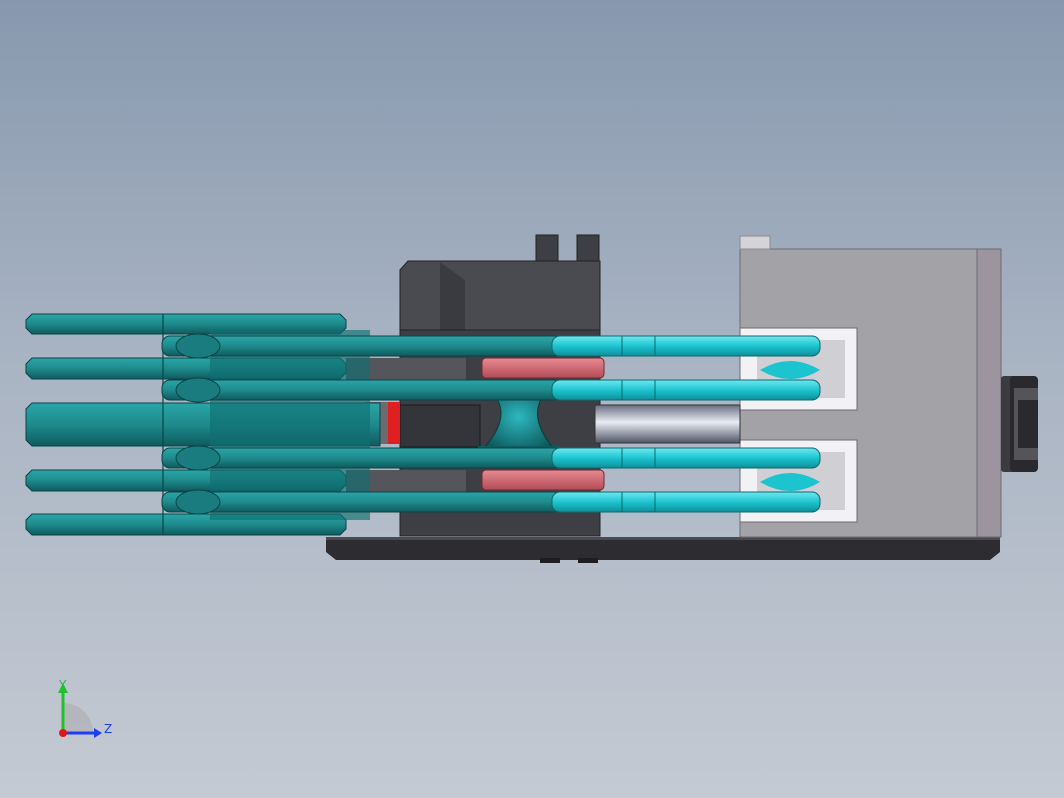  Describe the element at coordinates (62, 685) in the screenshot. I see `y-axis-label: Y` at that location.